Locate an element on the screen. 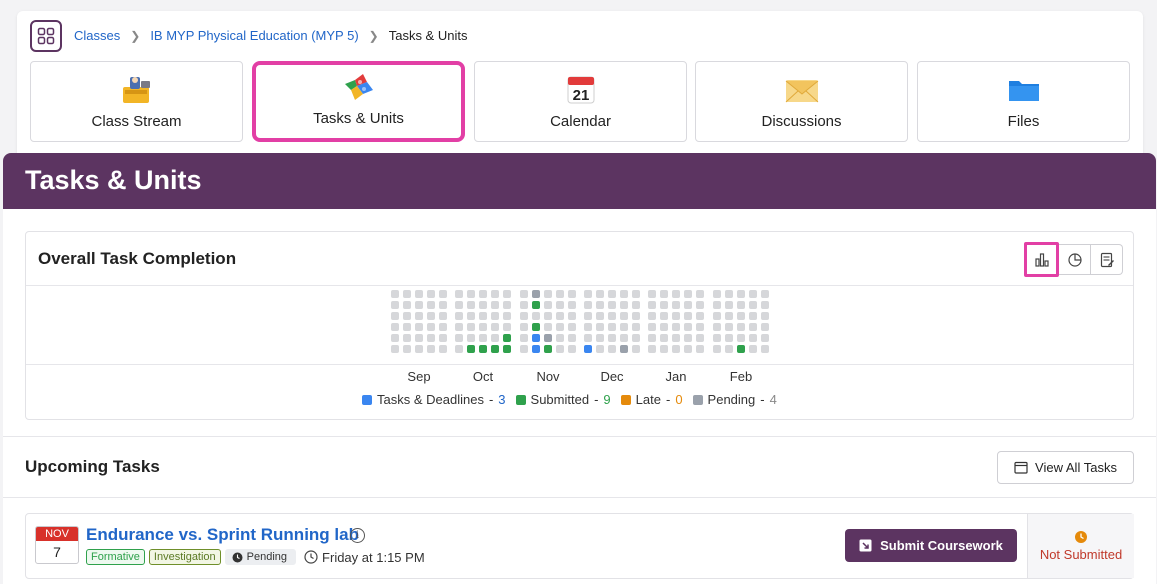 The height and width of the screenshot is (584, 1157). tile-class-stream: Class Stream is located at coordinates (136, 101).